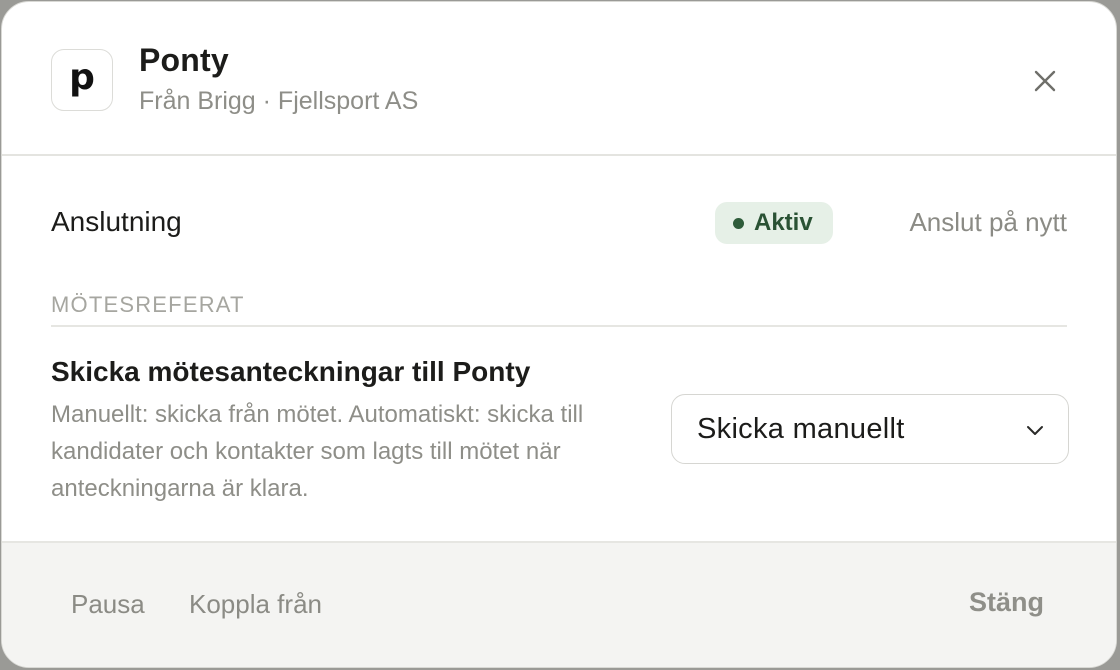  What do you see at coordinates (291, 371) in the screenshot?
I see `setting-title: Skicka mötesanteckningar till Ponty` at bounding box center [291, 371].